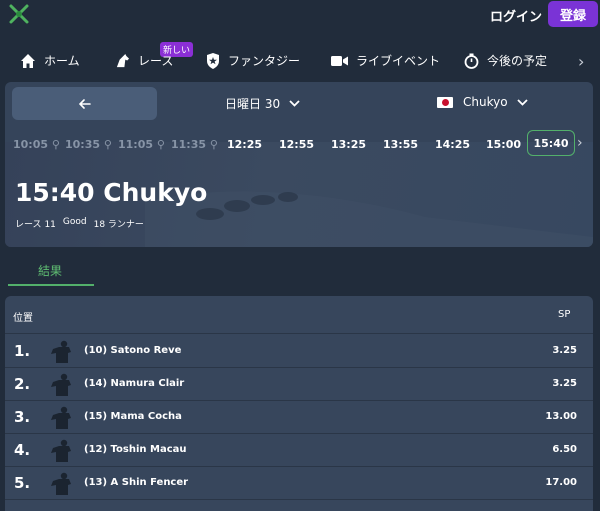 Image resolution: width=600 pixels, height=511 pixels. Describe the element at coordinates (300, 16) in the screenshot. I see `top-bar: ログイン 登録` at that location.